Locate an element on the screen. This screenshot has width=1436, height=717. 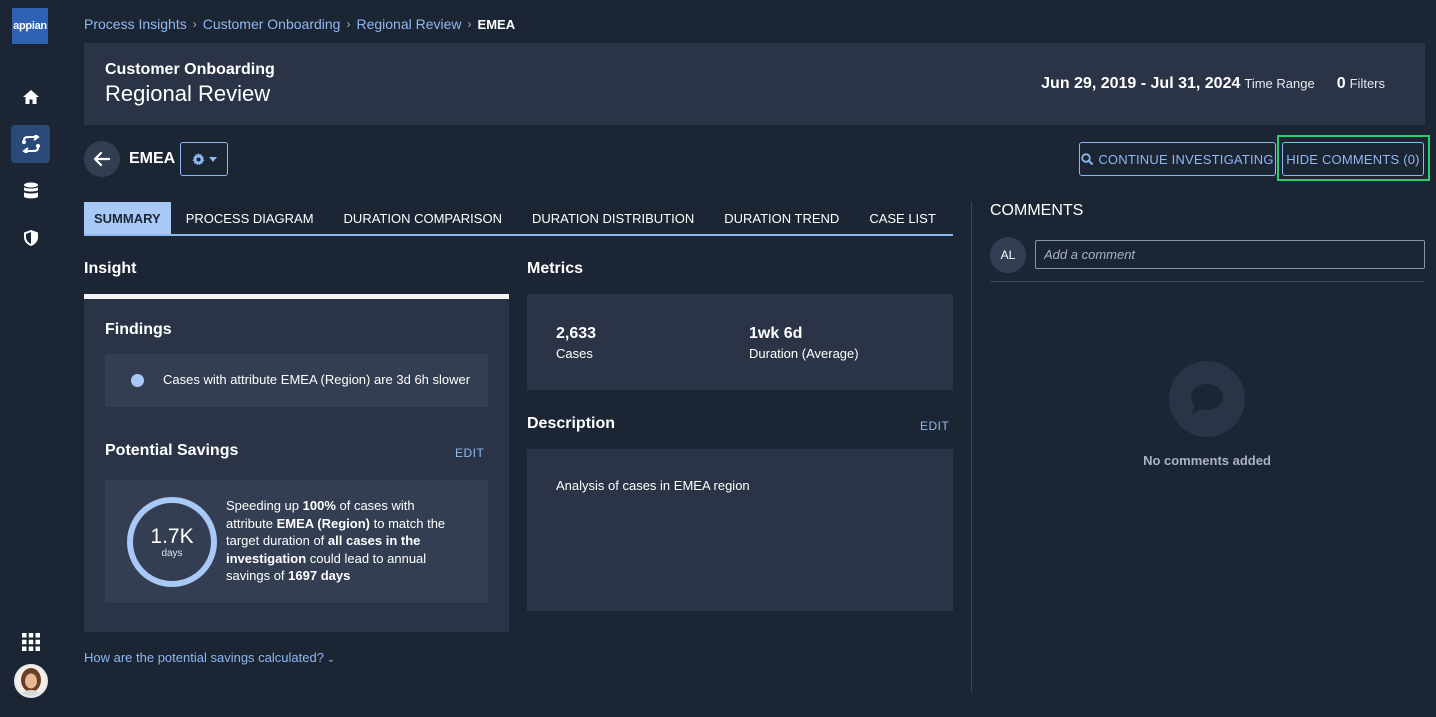
caret-down-icon is located at coordinates (212, 159).